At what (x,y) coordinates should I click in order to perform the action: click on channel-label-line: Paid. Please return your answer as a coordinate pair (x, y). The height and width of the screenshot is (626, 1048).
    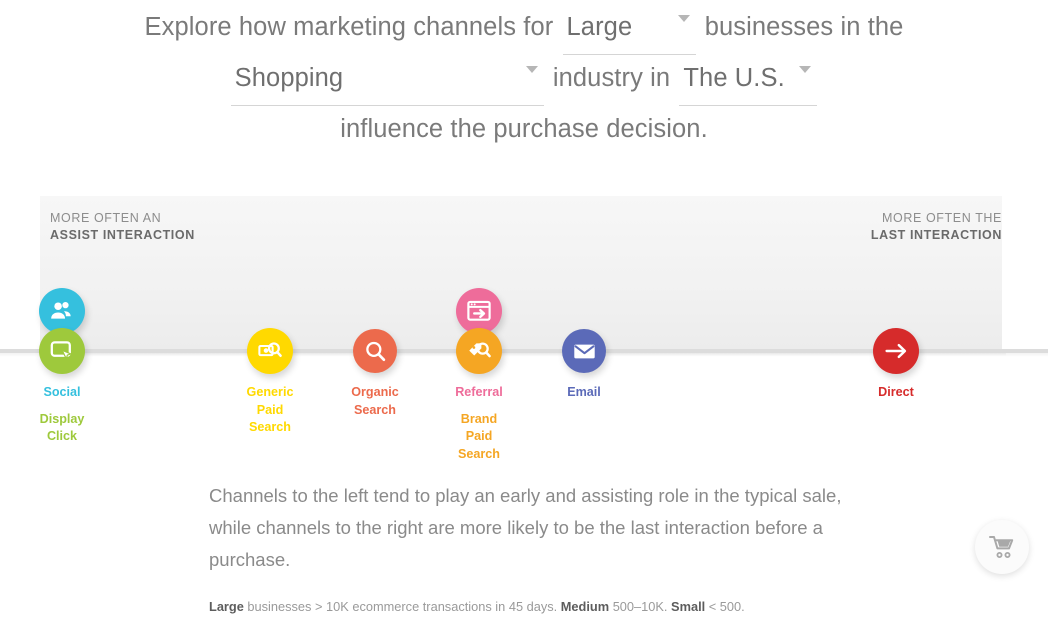
    Looking at the image, I should click on (479, 436).